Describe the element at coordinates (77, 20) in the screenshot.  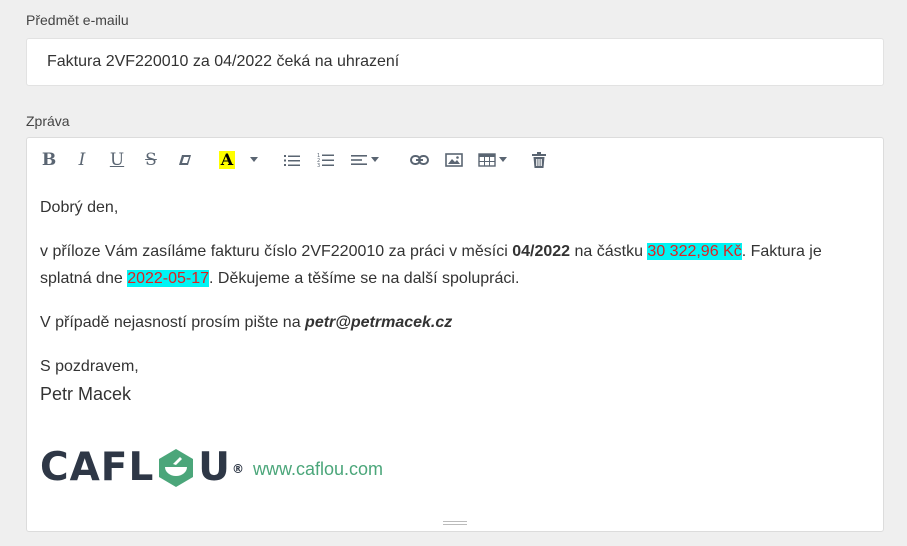
I see `subject-label: Předmět e-mailu` at that location.